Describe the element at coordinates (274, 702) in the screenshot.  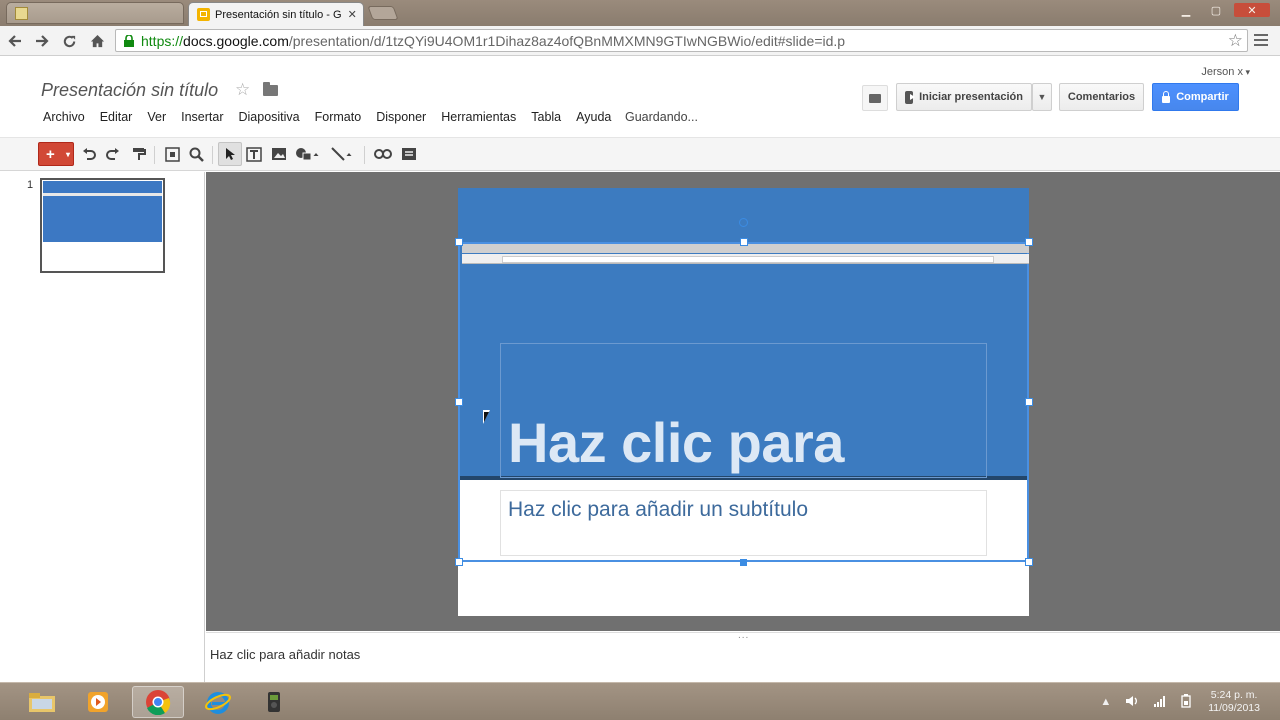
I see `camera-app-icon` at that location.